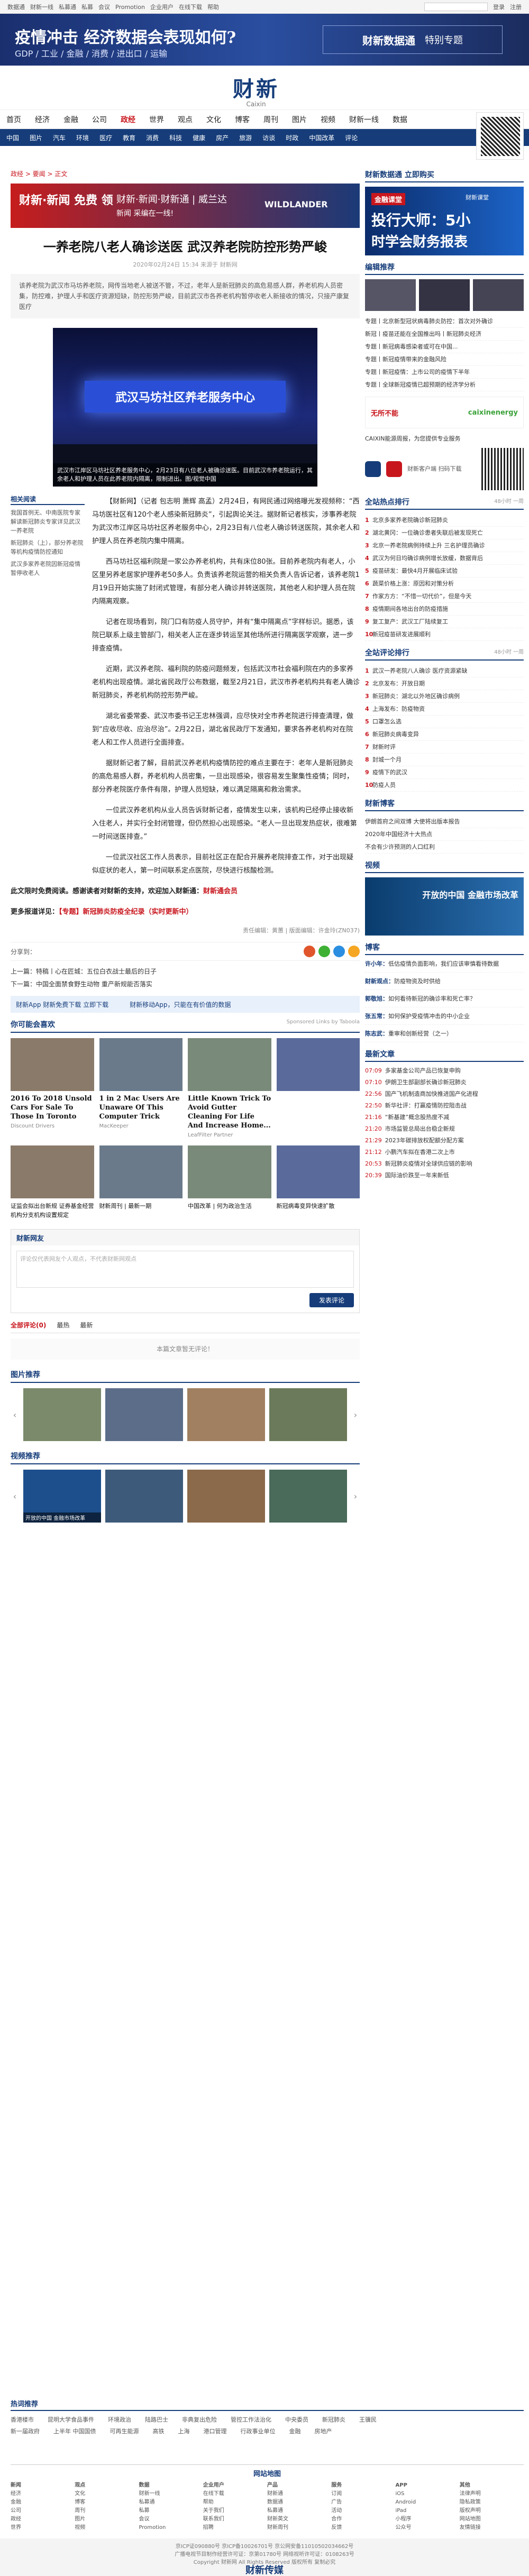  What do you see at coordinates (71, 2419) in the screenshot?
I see `hot-word: 昆明大学食品事件` at bounding box center [71, 2419].